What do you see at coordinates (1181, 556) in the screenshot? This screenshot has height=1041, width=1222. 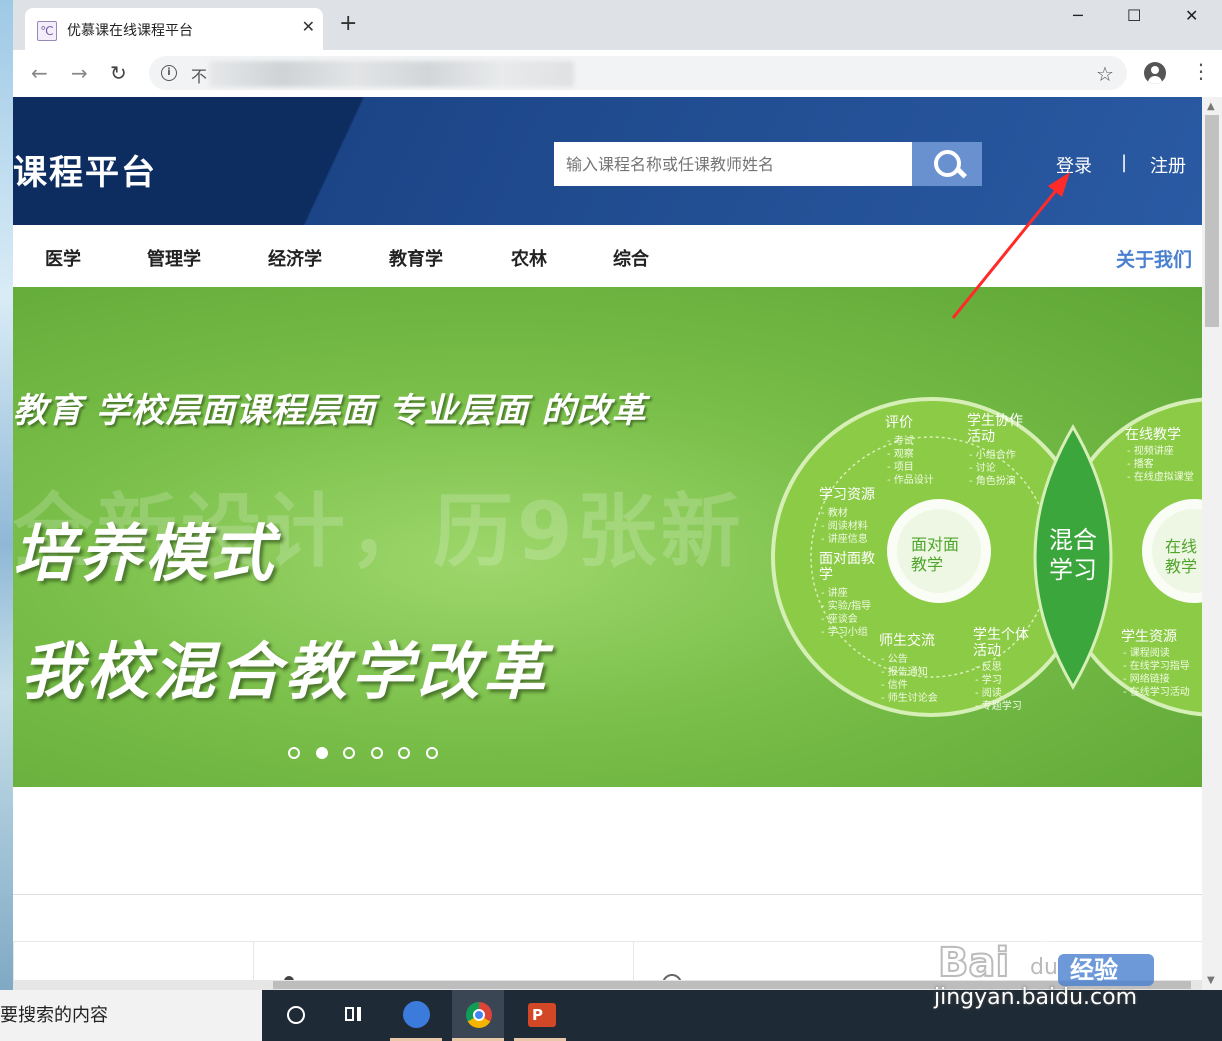 I see `online-circle-label: 在线 教学` at bounding box center [1181, 556].